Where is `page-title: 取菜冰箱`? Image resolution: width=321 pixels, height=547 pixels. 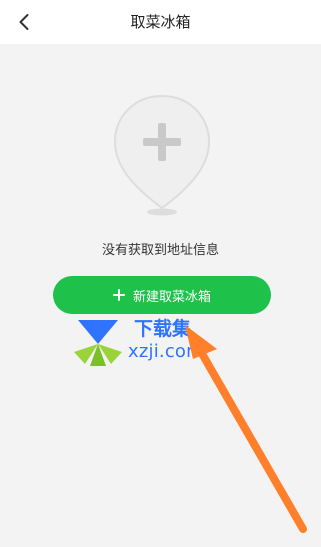
page-title: 取菜冰箱 is located at coordinates (160, 22).